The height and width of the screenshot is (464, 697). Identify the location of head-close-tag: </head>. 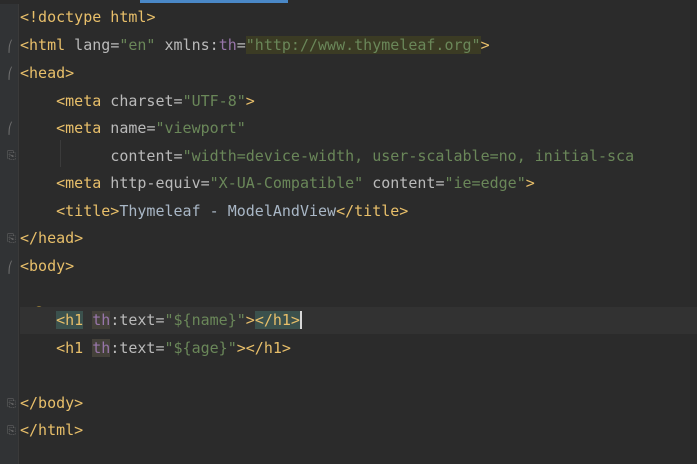
(52, 238).